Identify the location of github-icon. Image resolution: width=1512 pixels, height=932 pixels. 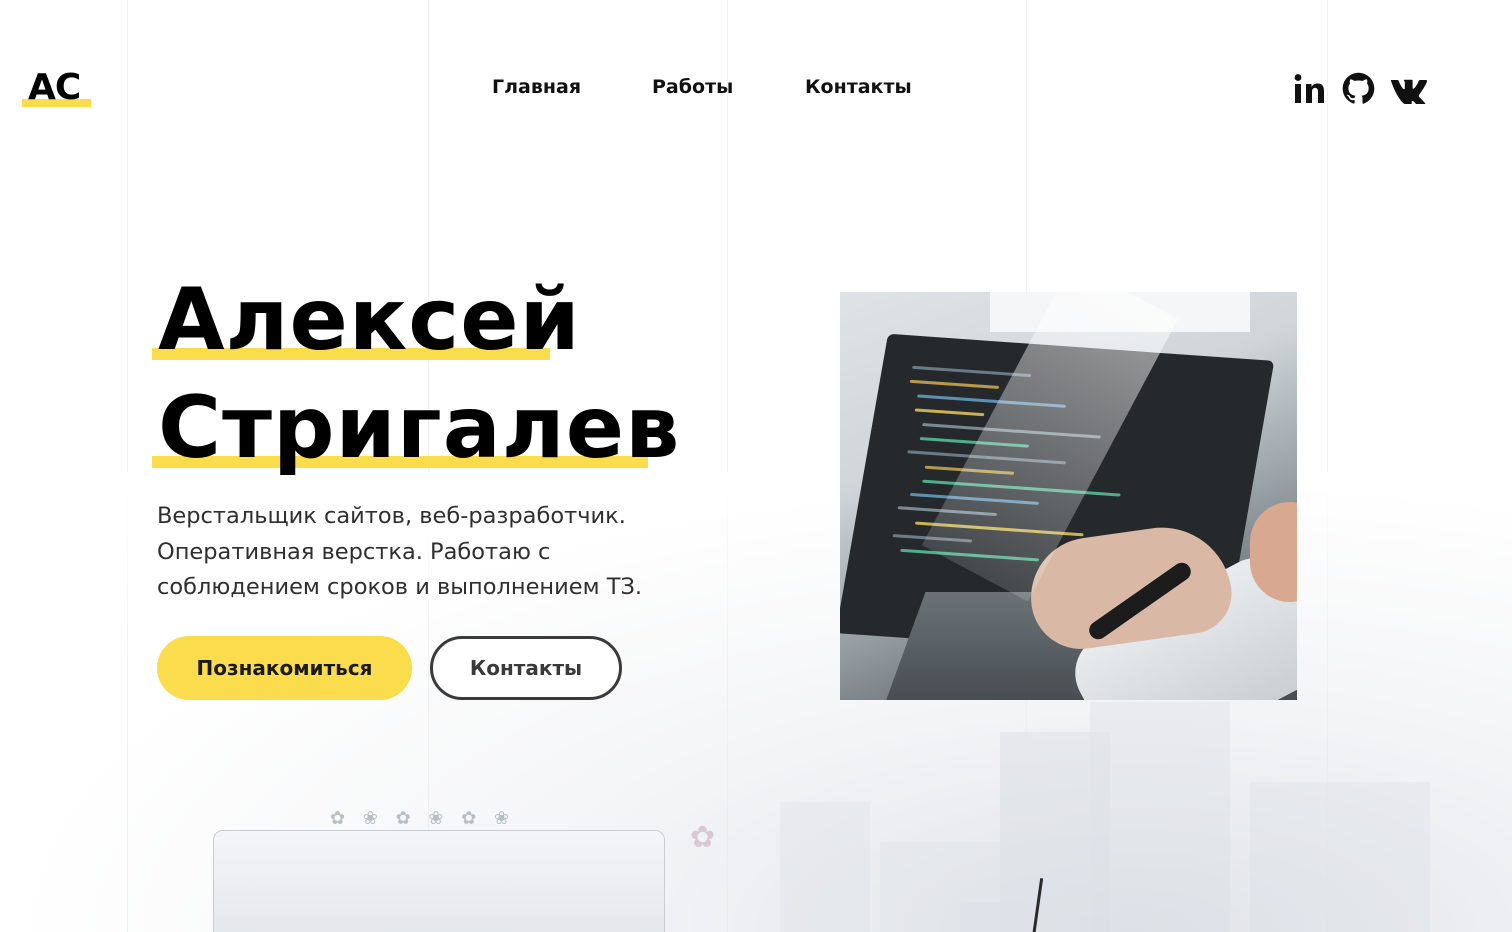
(1359, 89).